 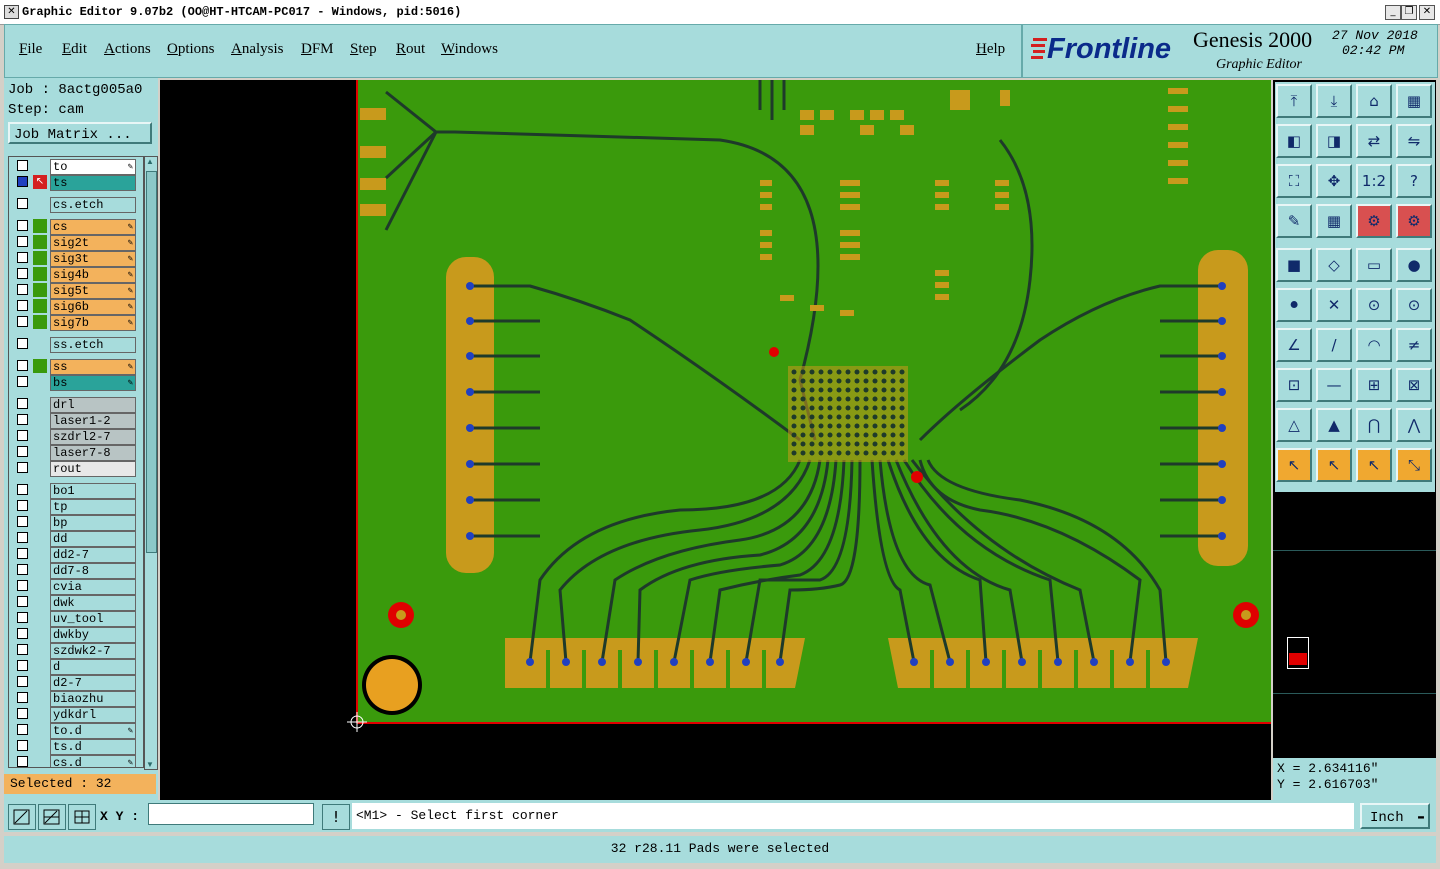 I want to click on group-icon: ⊠, so click(x=1414, y=385).